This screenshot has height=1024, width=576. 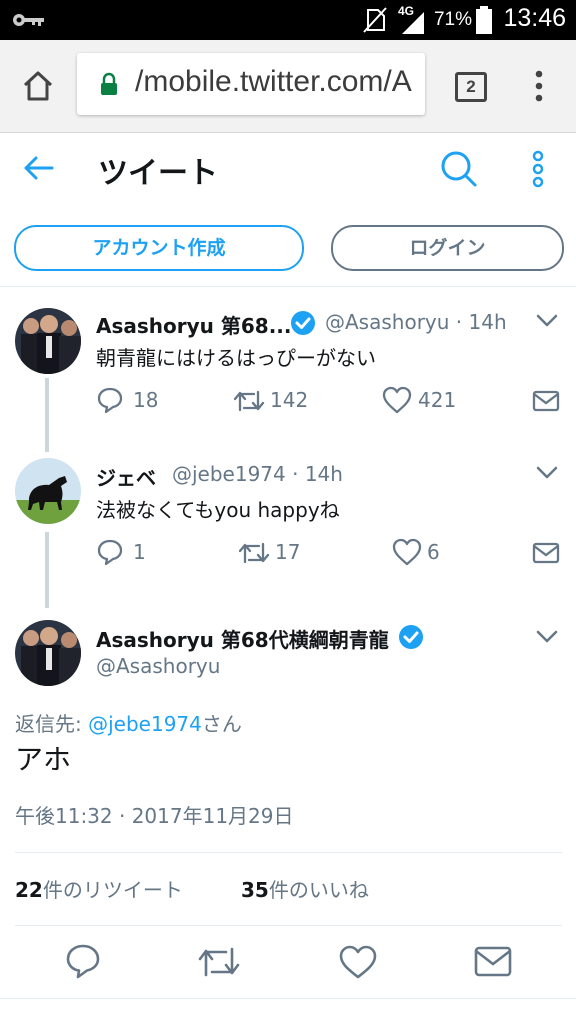 I want to click on tweet-text: 法被なくてもyou happyね, so click(x=218, y=510).